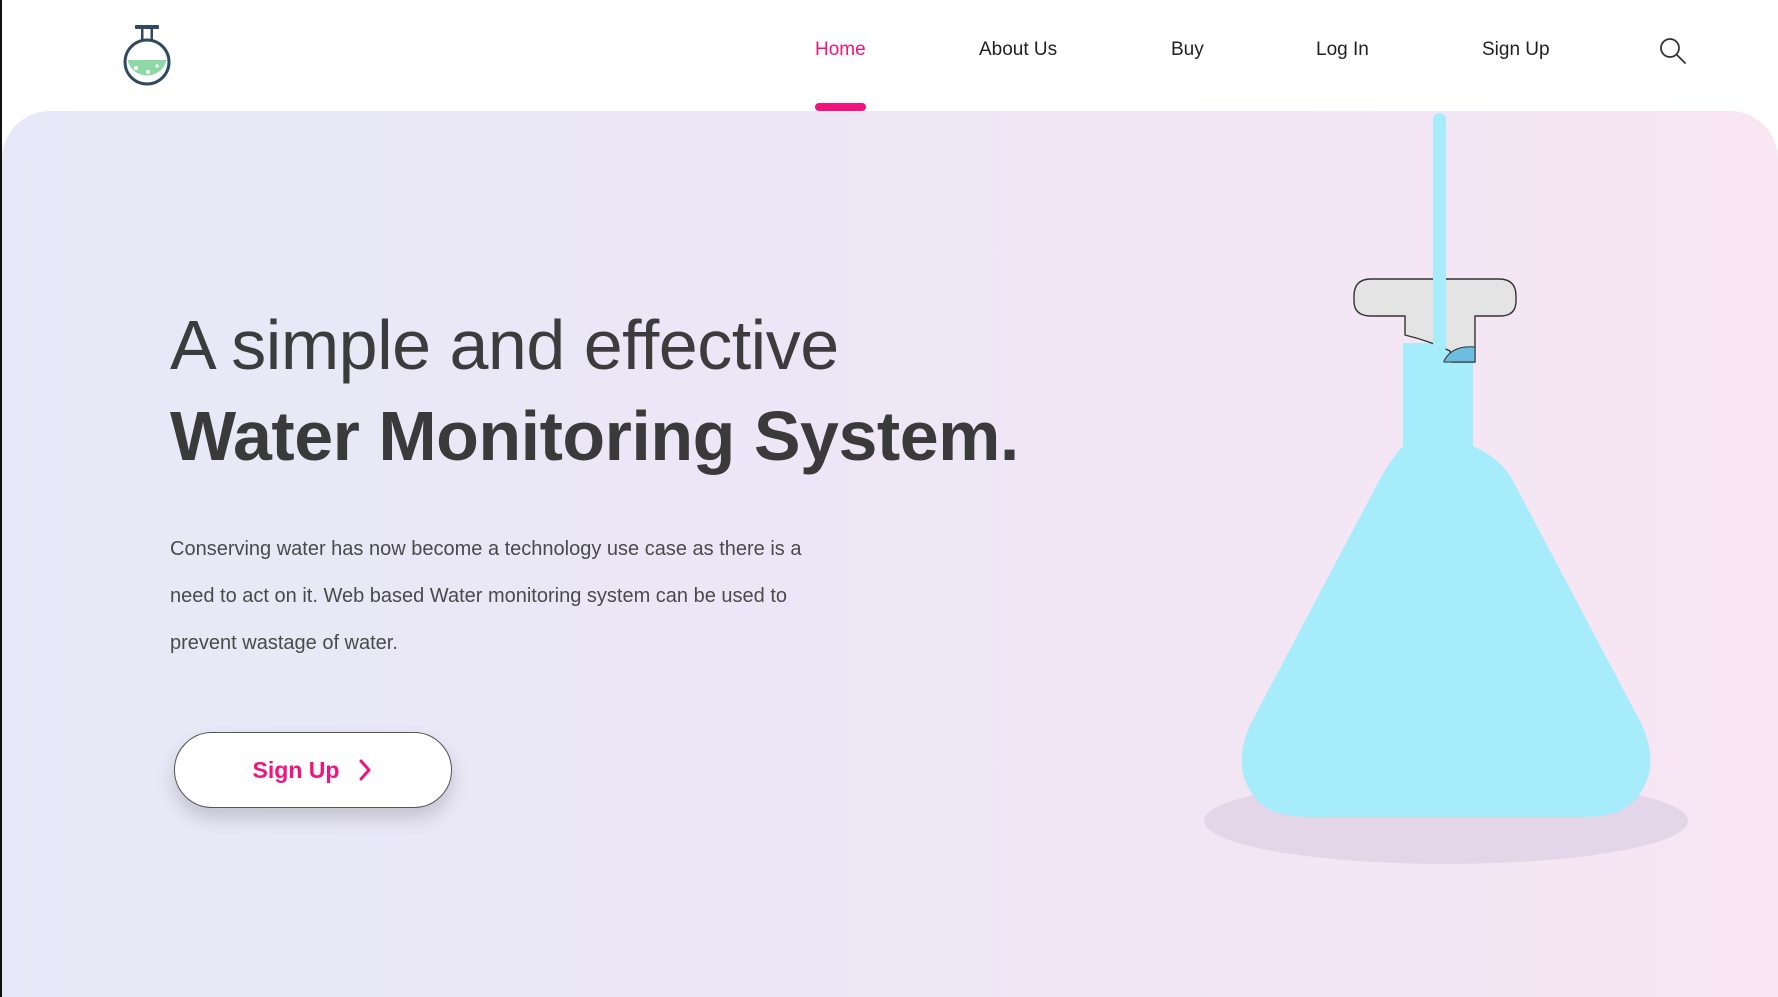 This screenshot has width=1778, height=997. I want to click on nav-buy: Buy, so click(1187, 50).